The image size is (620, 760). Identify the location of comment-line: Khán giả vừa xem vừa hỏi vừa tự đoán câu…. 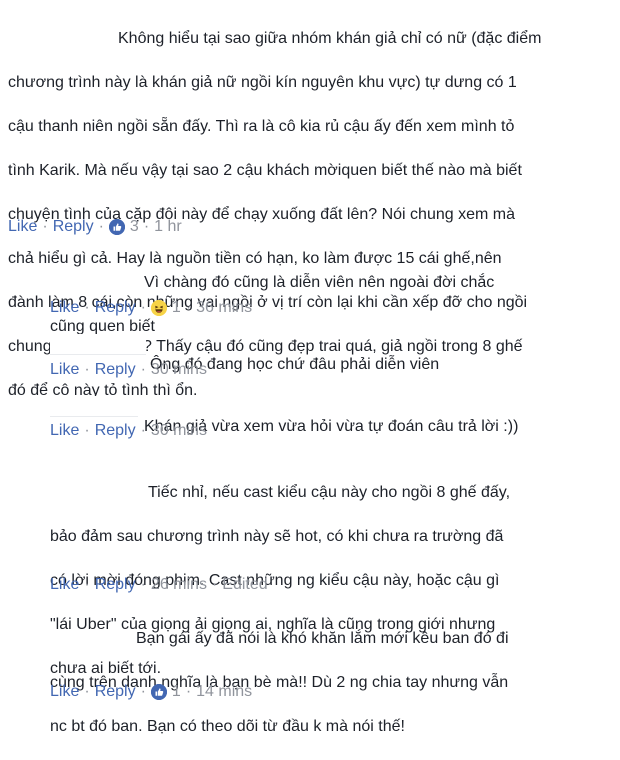
(331, 426).